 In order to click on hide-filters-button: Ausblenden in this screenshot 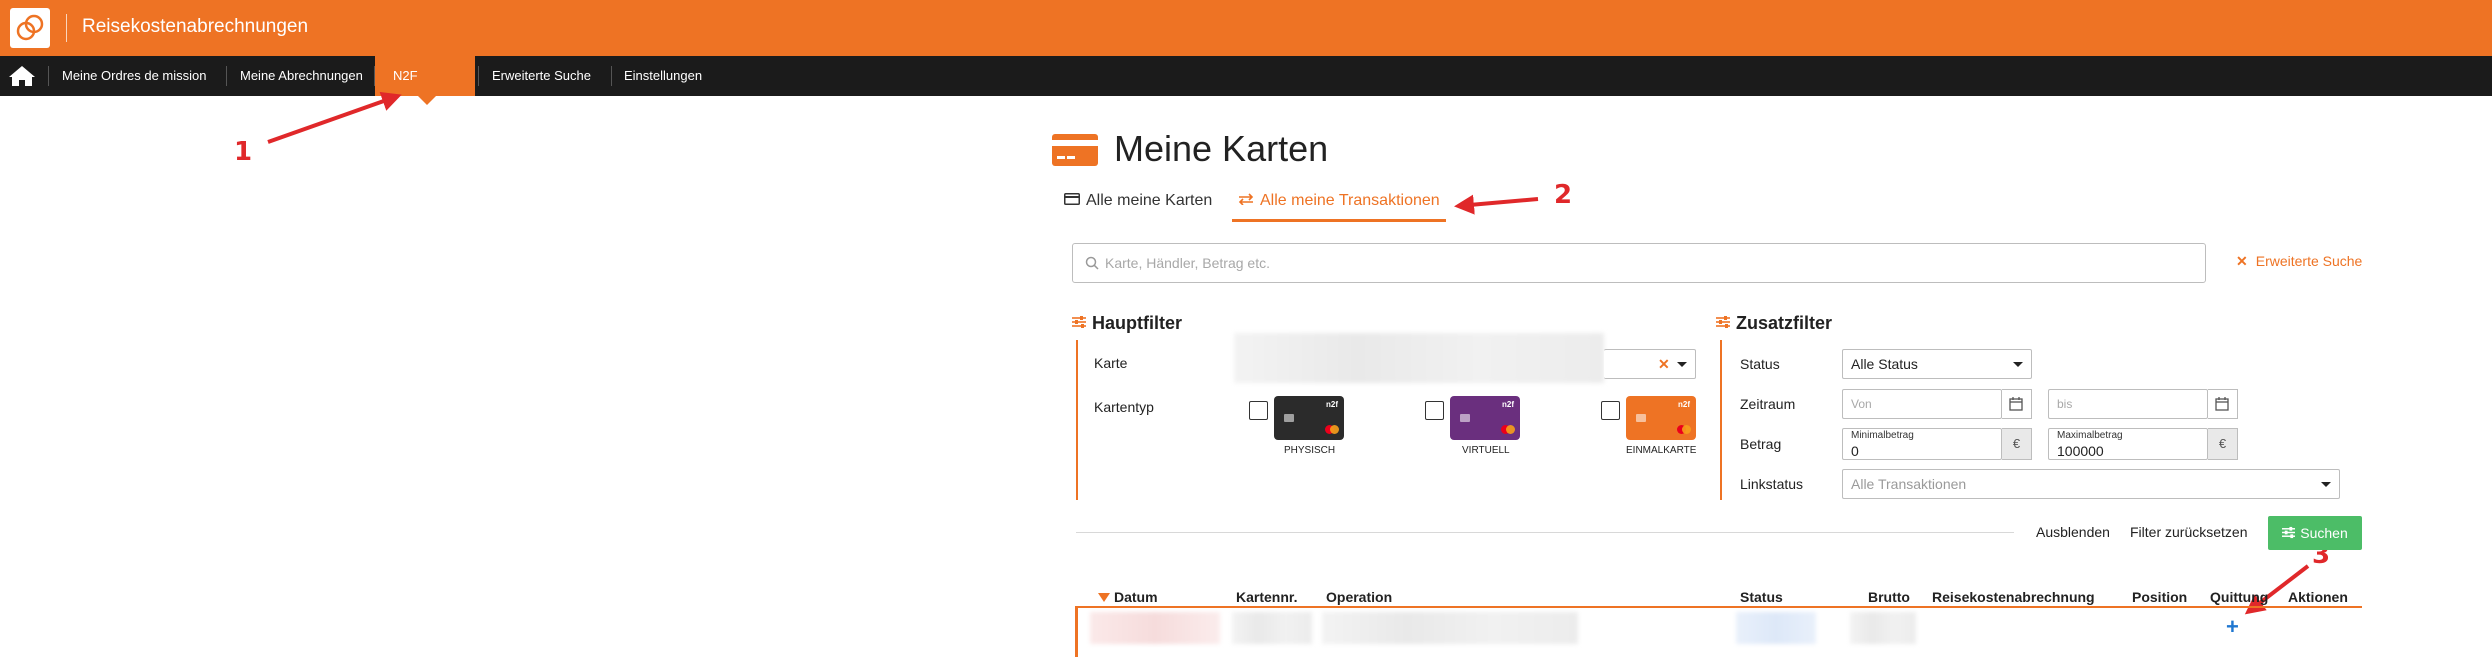, I will do `click(2073, 532)`.